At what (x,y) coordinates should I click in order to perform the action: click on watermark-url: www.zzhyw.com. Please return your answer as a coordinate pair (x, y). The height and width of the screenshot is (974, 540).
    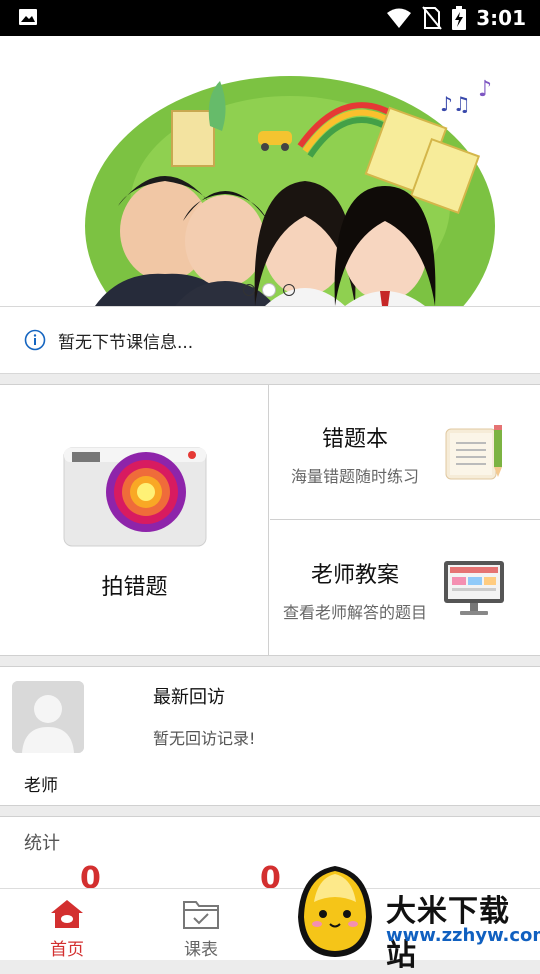
    Looking at the image, I should click on (463, 935).